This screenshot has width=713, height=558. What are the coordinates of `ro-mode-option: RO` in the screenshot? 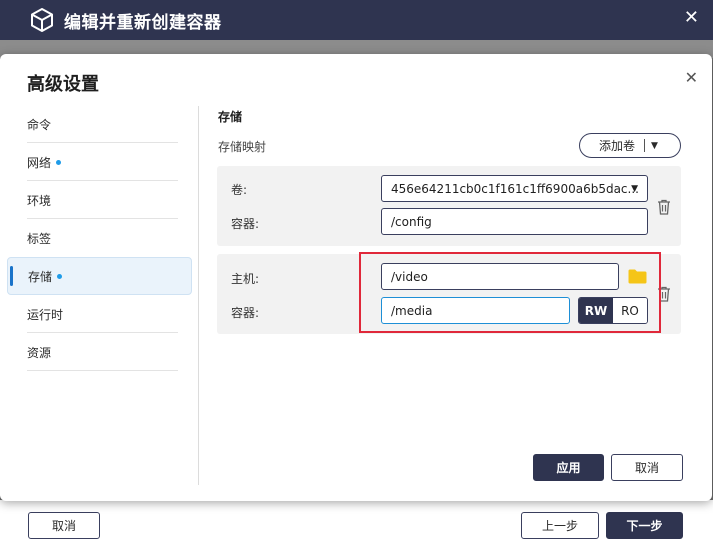 It's located at (630, 310).